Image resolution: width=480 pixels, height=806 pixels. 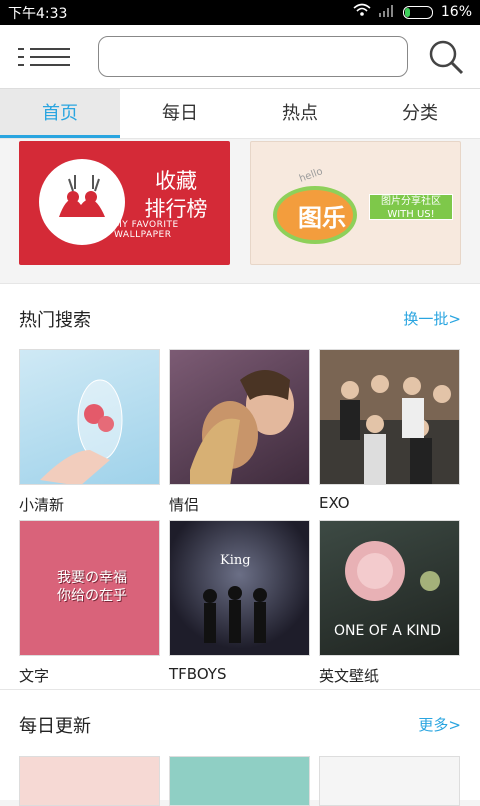 I want to click on wifi-icon, so click(x=362, y=12).